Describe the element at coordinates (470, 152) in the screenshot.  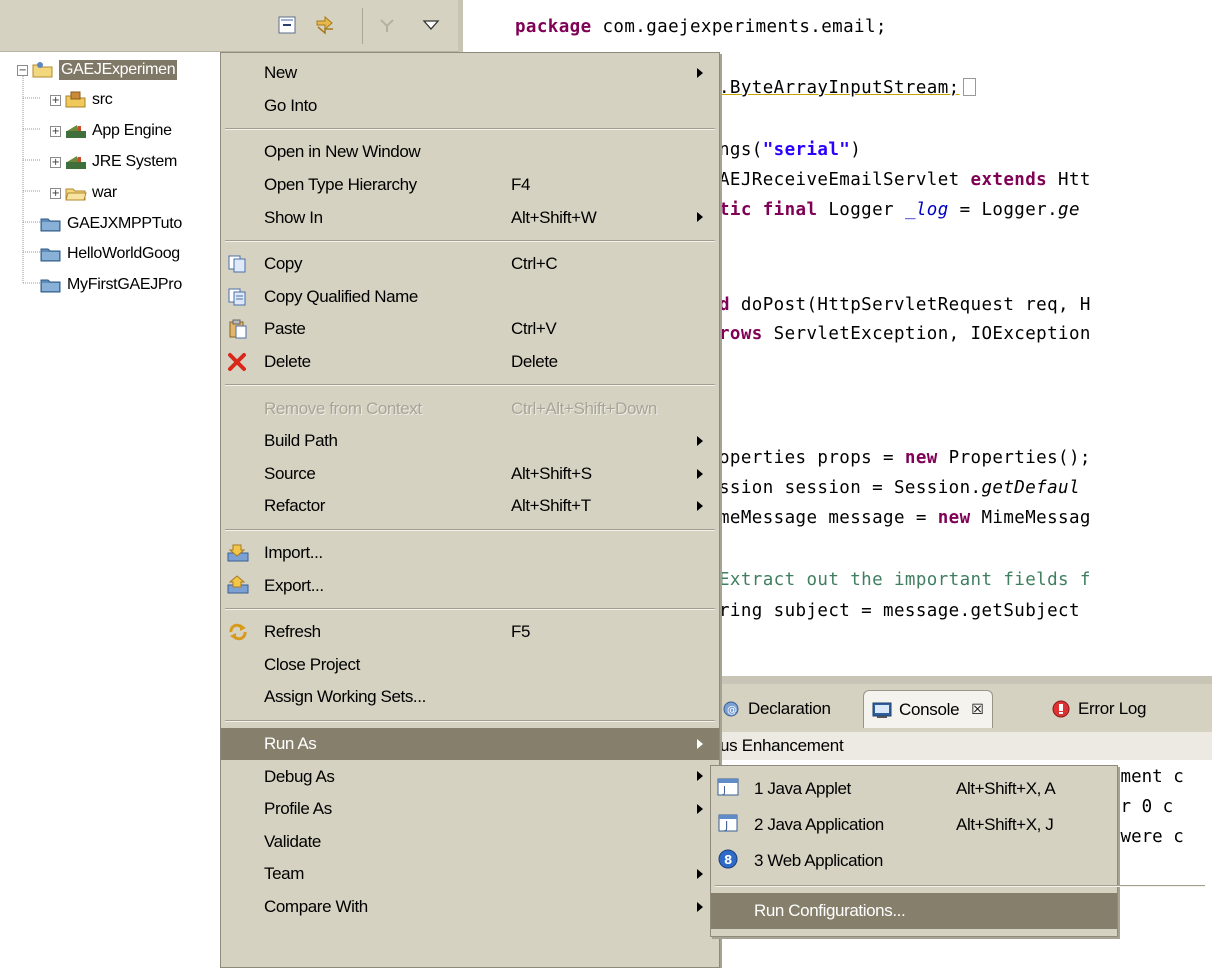
I see `menu-item-open-in-new-window: Open in New Window` at that location.